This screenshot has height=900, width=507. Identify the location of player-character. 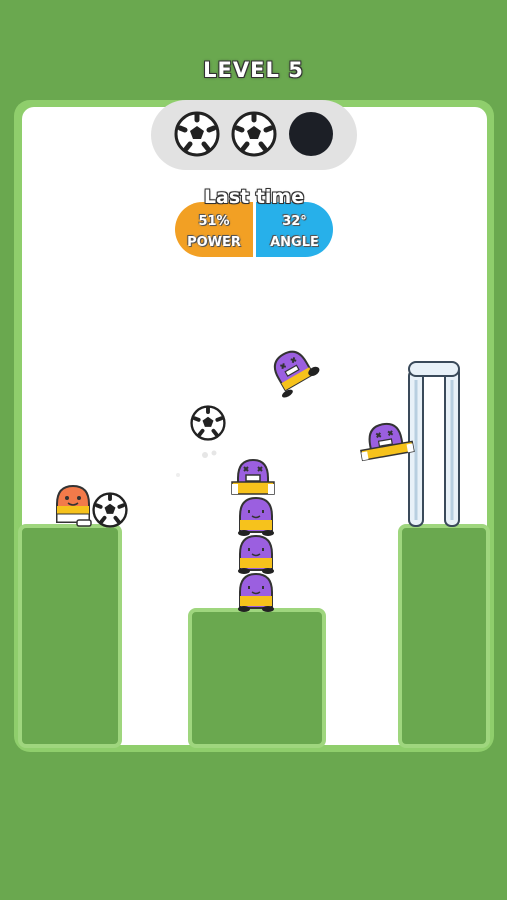
(74, 506).